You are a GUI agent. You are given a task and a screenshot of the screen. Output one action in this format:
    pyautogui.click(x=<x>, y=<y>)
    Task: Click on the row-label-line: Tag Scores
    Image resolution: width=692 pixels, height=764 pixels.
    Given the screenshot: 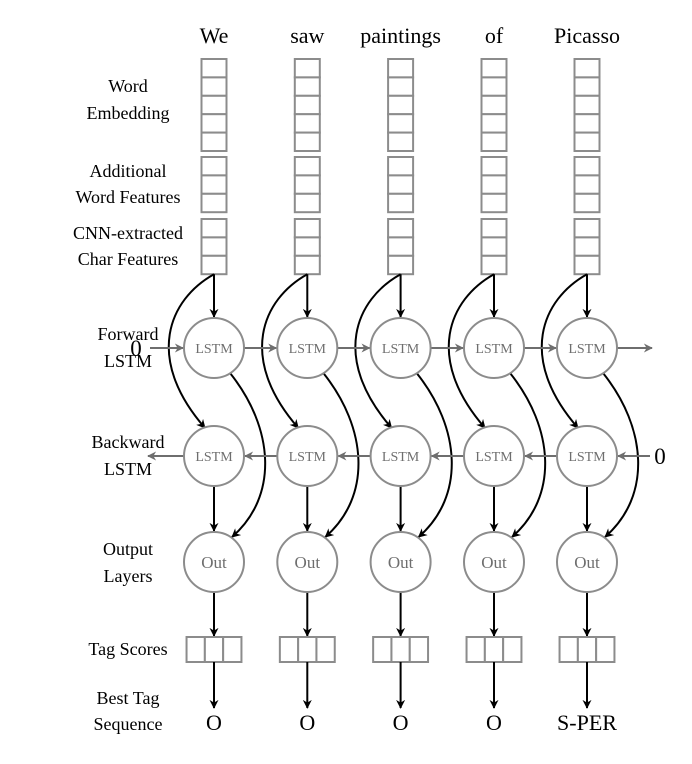 What is the action you would take?
    pyautogui.click(x=127, y=649)
    